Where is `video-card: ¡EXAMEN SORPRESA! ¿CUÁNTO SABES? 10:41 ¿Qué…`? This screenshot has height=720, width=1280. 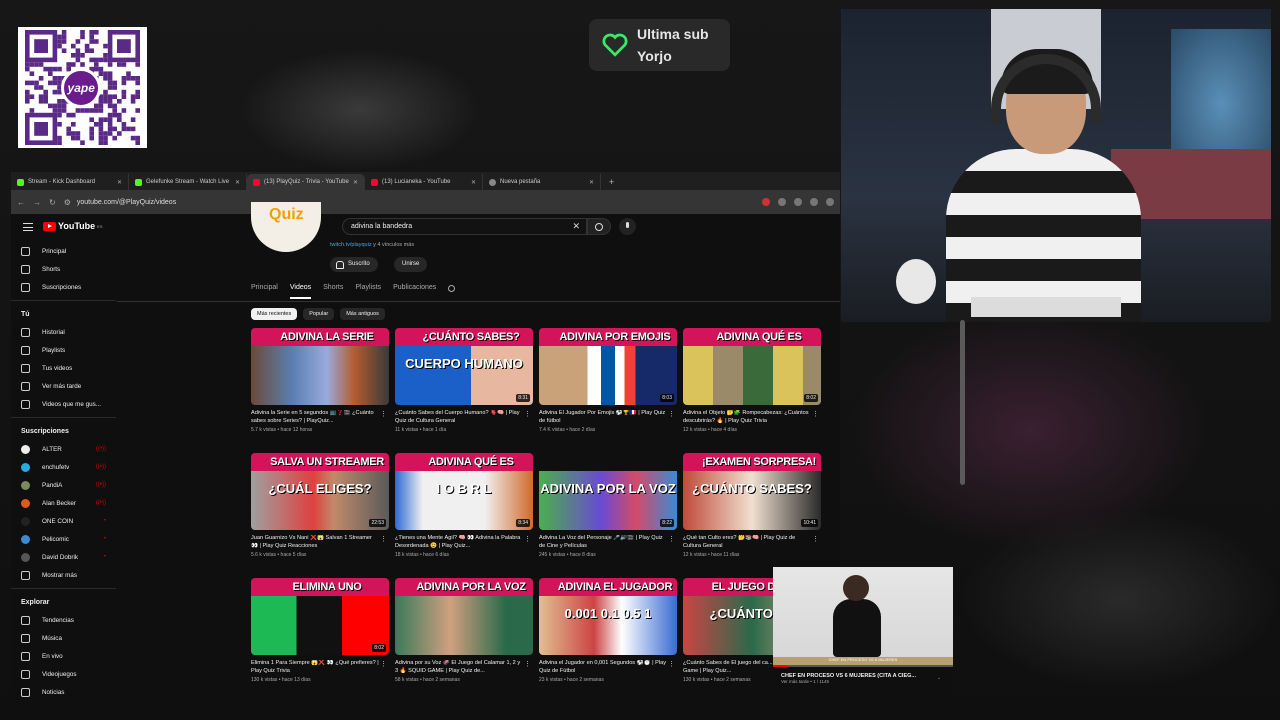
video-card: ¡EXAMEN SORPRESA! ¿CUÁNTO SABES? 10:41 ¿Qué… is located at coordinates (752, 515).